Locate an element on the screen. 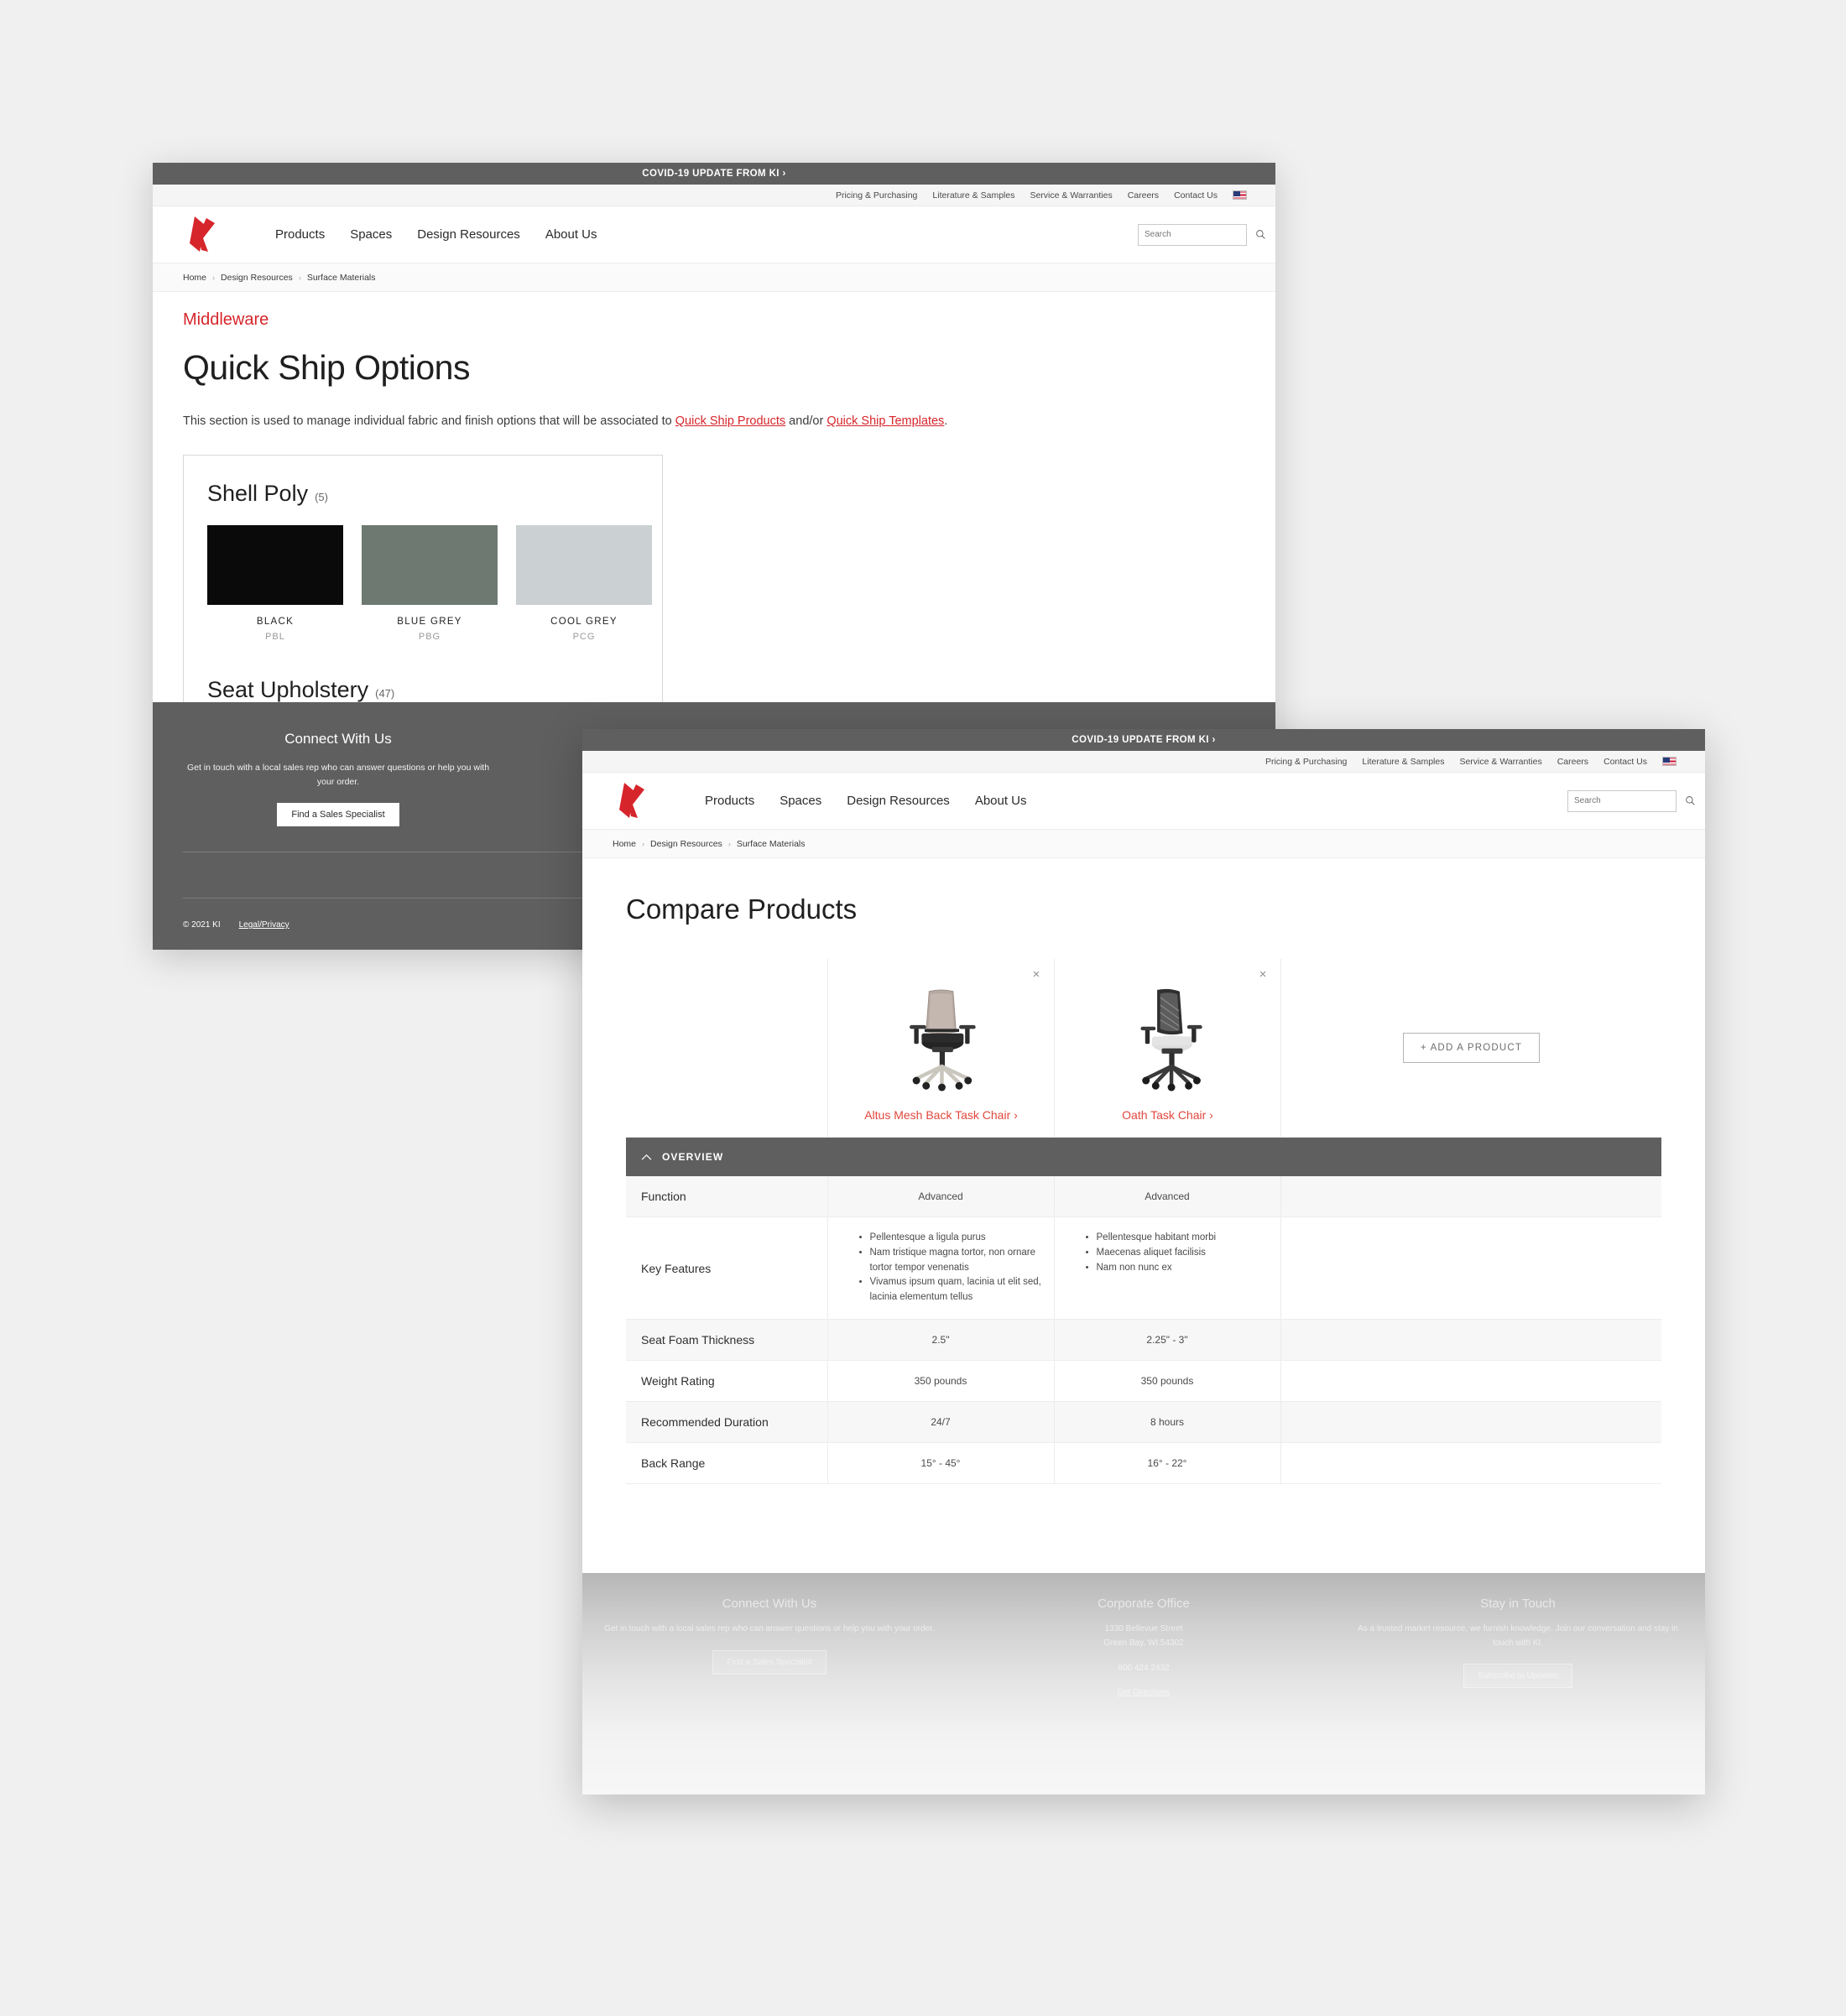 The width and height of the screenshot is (1846, 2016). group-name: Seat Upholstery is located at coordinates (288, 689).